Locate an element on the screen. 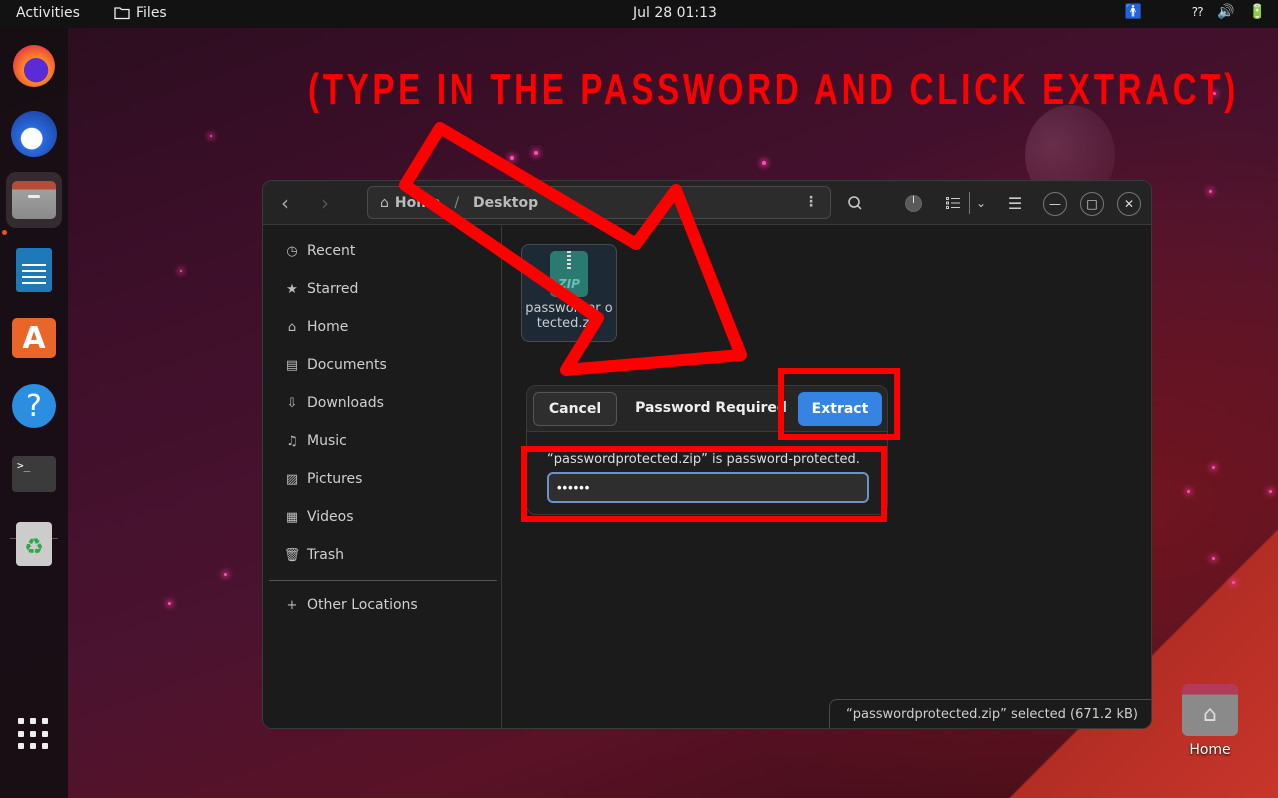  sidebar-item-label: Trash is located at coordinates (325, 555).